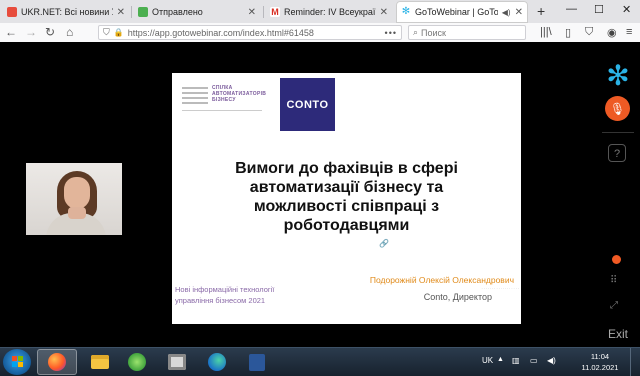 The width and height of the screenshot is (640, 376). Describe the element at coordinates (222, 110) in the screenshot. I see `logo-divider` at that location.